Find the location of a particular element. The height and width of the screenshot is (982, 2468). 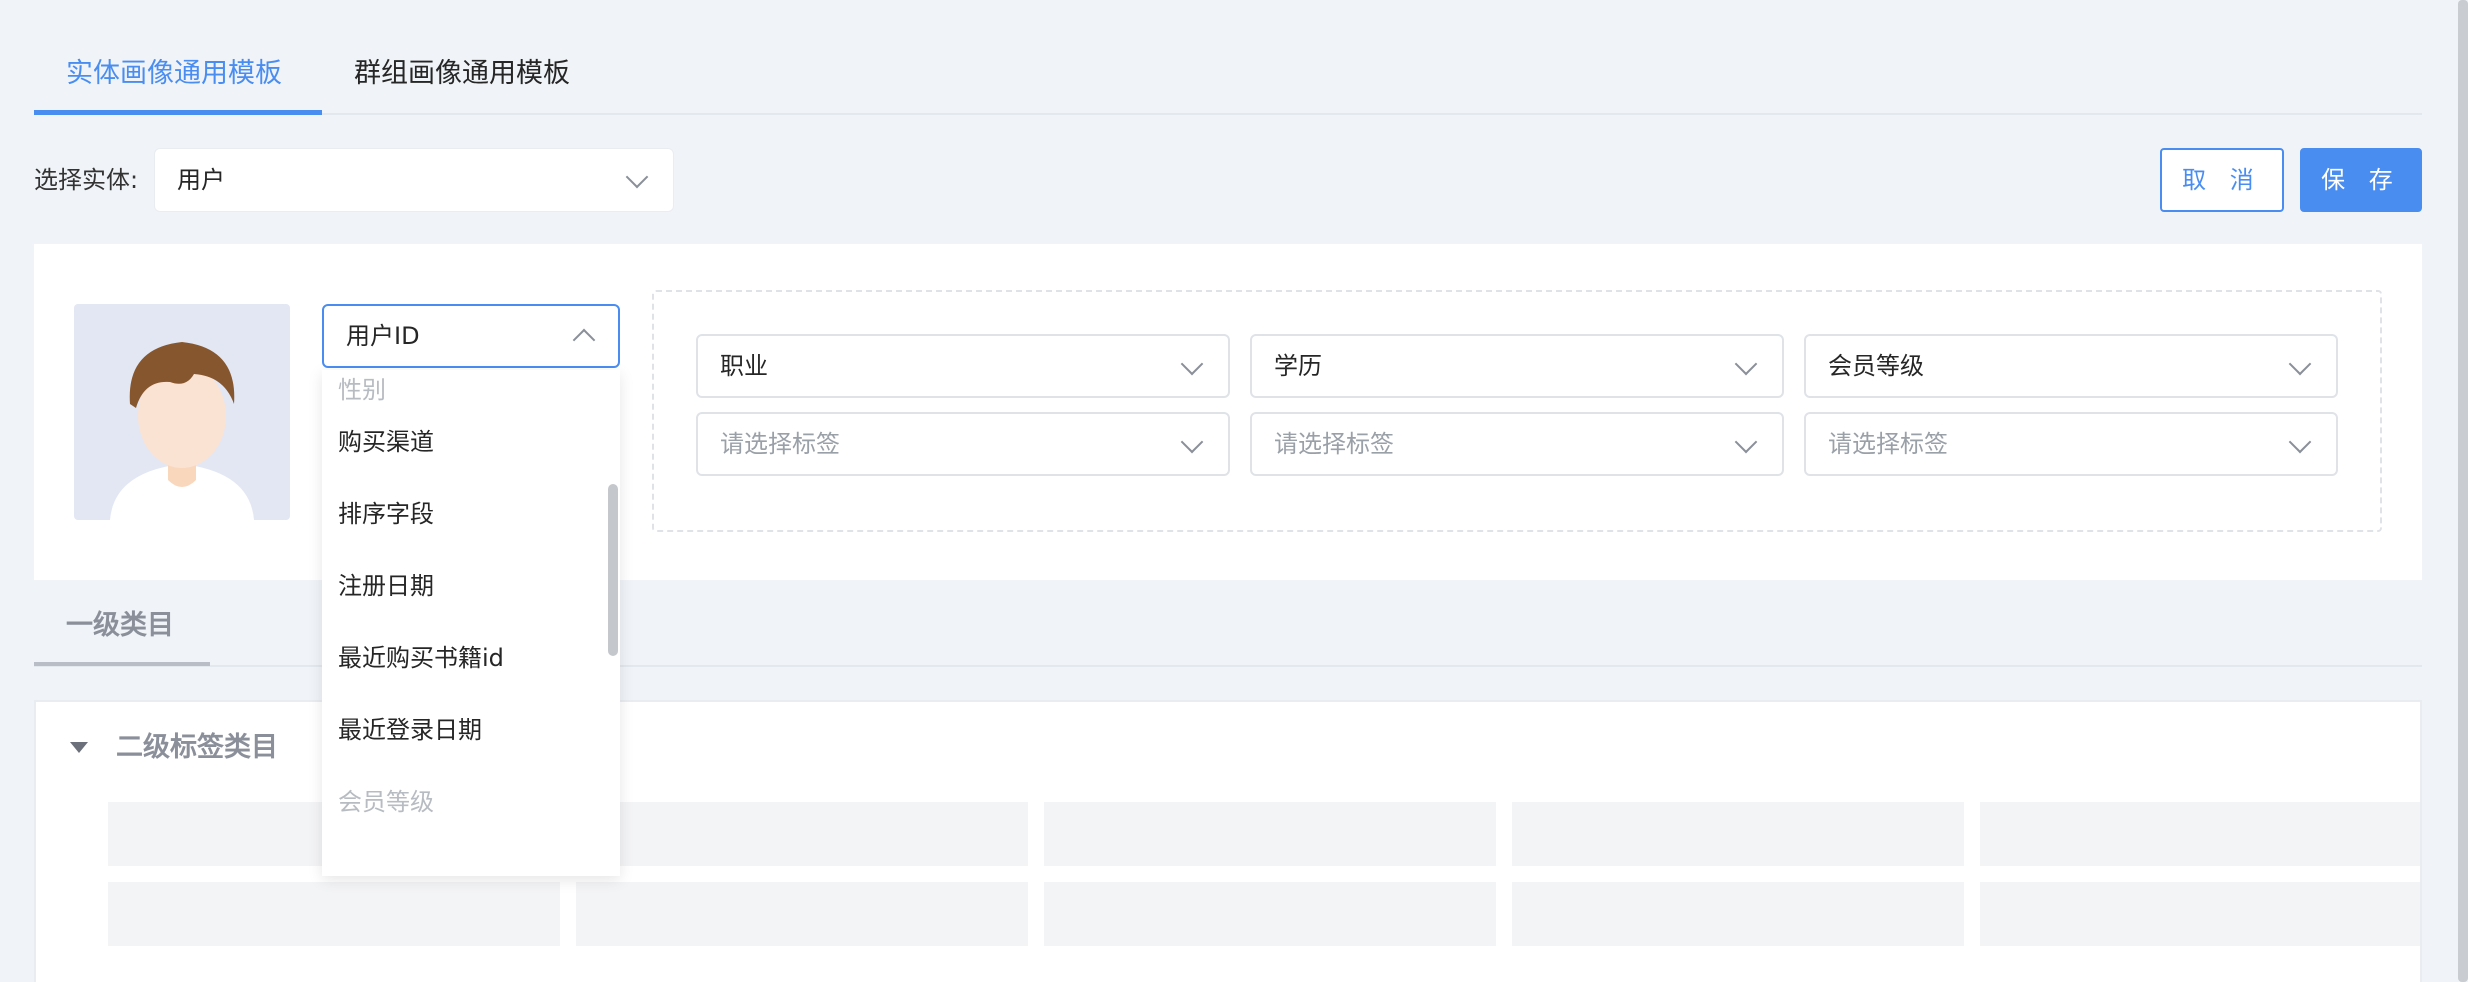

tag-select-education: 学历 is located at coordinates (1517, 366).